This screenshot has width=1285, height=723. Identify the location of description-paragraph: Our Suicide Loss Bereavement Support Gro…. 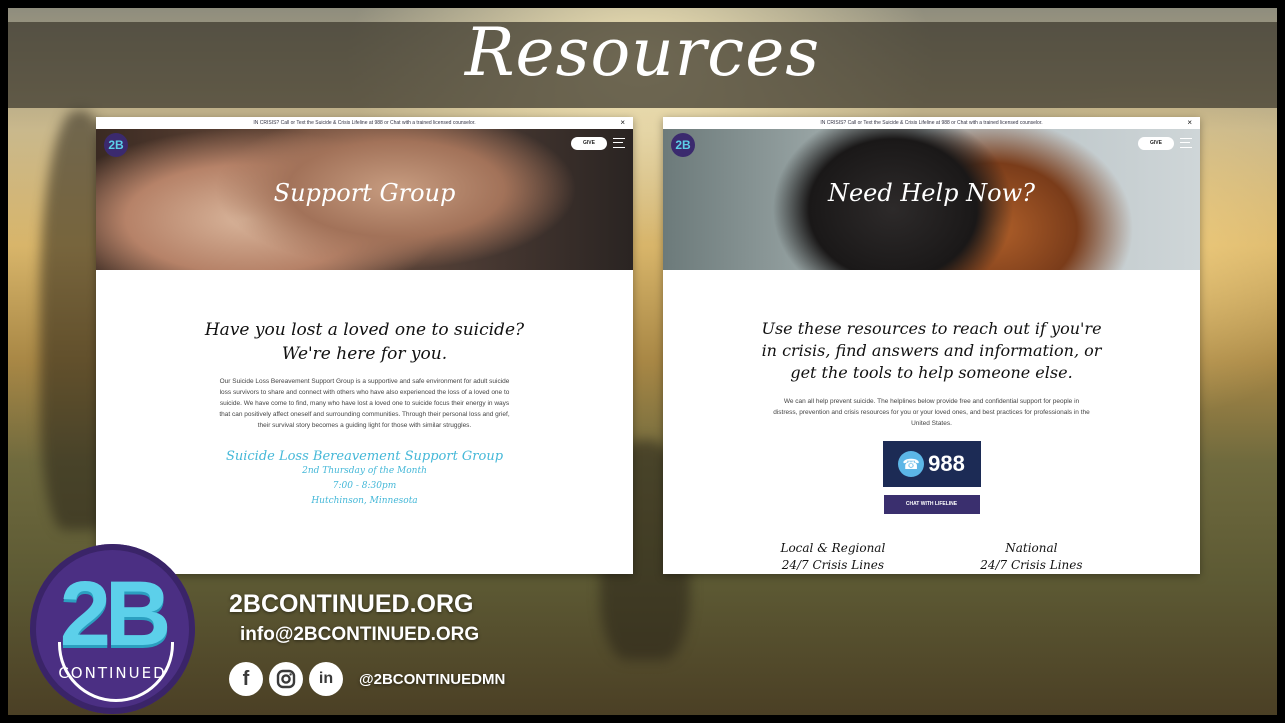
(364, 403).